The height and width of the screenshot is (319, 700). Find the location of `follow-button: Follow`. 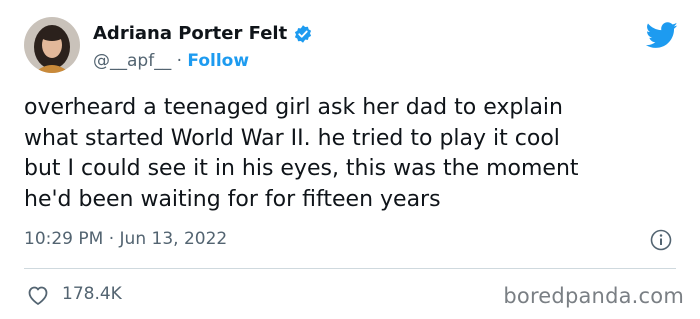

follow-button: Follow is located at coordinates (218, 61).